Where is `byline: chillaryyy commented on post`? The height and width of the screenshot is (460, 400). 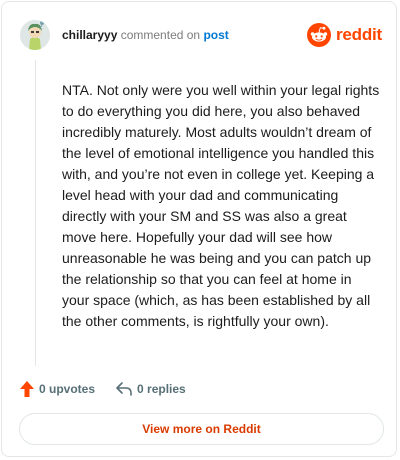 byline: chillaryyy commented on post is located at coordinates (145, 35).